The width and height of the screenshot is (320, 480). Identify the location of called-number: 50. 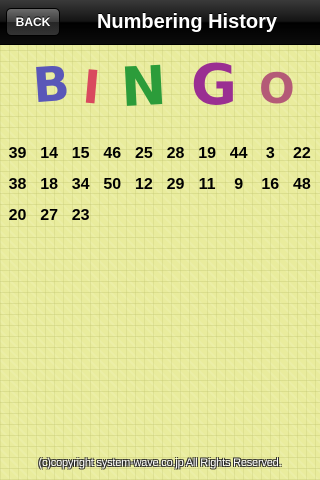
(112, 184).